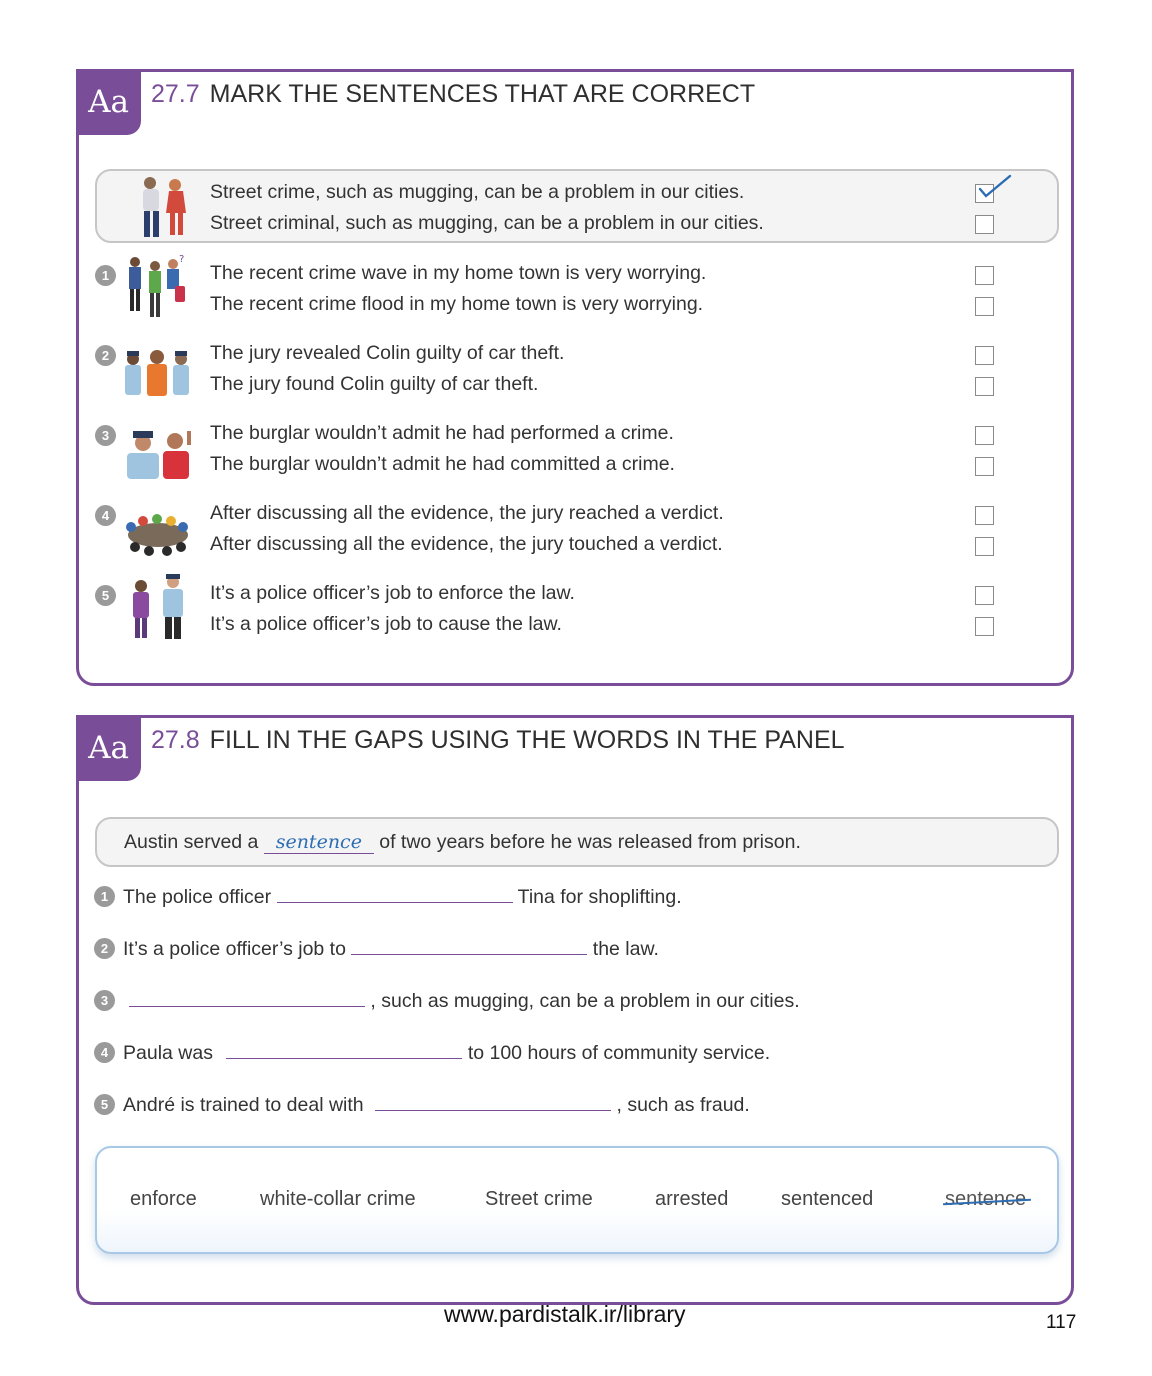 Image resolution: width=1152 pixels, height=1376 pixels. I want to click on gap-sentence-1: The police officer Tina for shoplifting., so click(402, 896).